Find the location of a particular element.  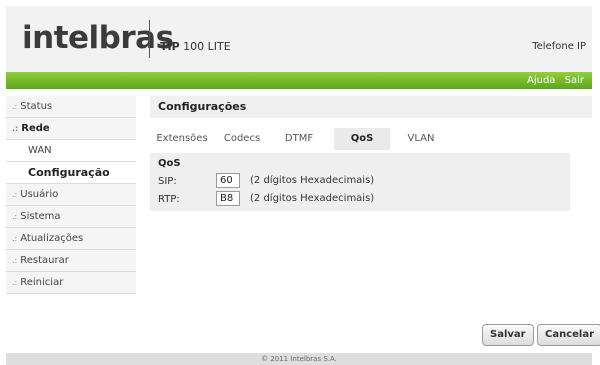

sidebar-item-label: Sistema is located at coordinates (40, 216).